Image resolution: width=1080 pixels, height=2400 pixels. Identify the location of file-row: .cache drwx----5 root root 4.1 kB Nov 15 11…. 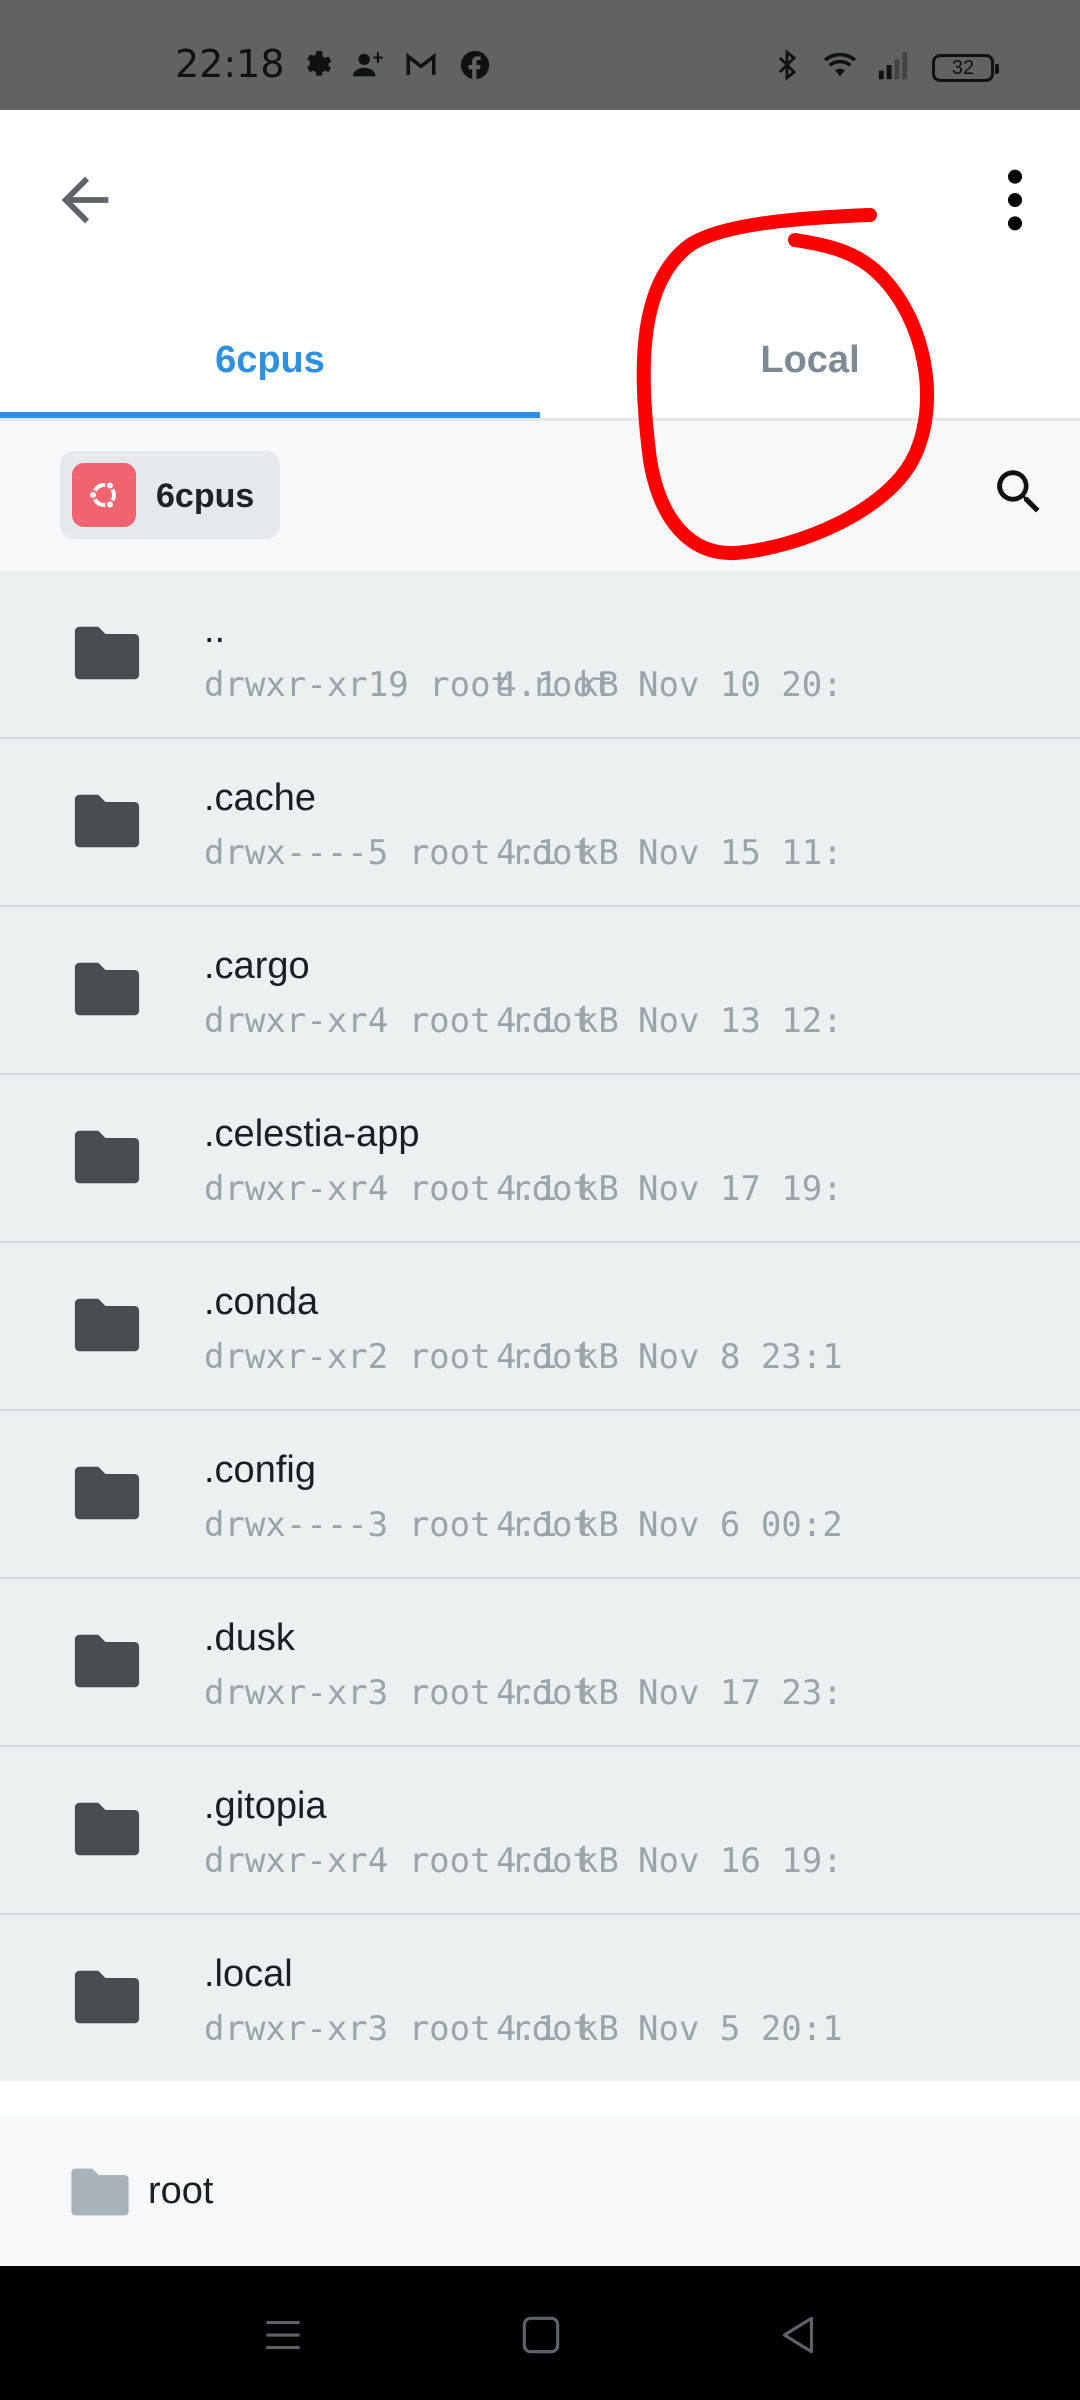
(540, 823).